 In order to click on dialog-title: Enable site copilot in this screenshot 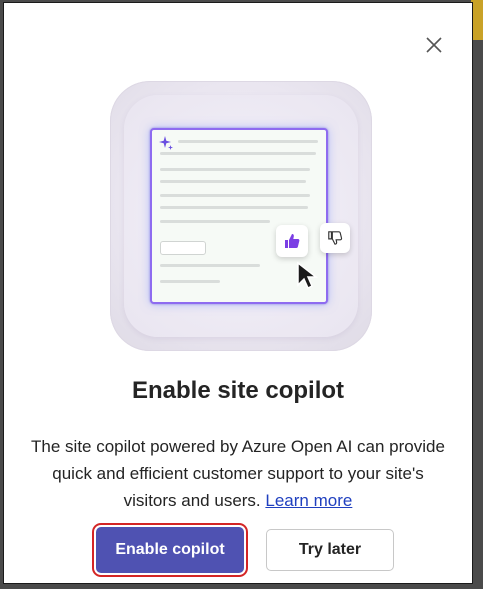, I will do `click(238, 390)`.